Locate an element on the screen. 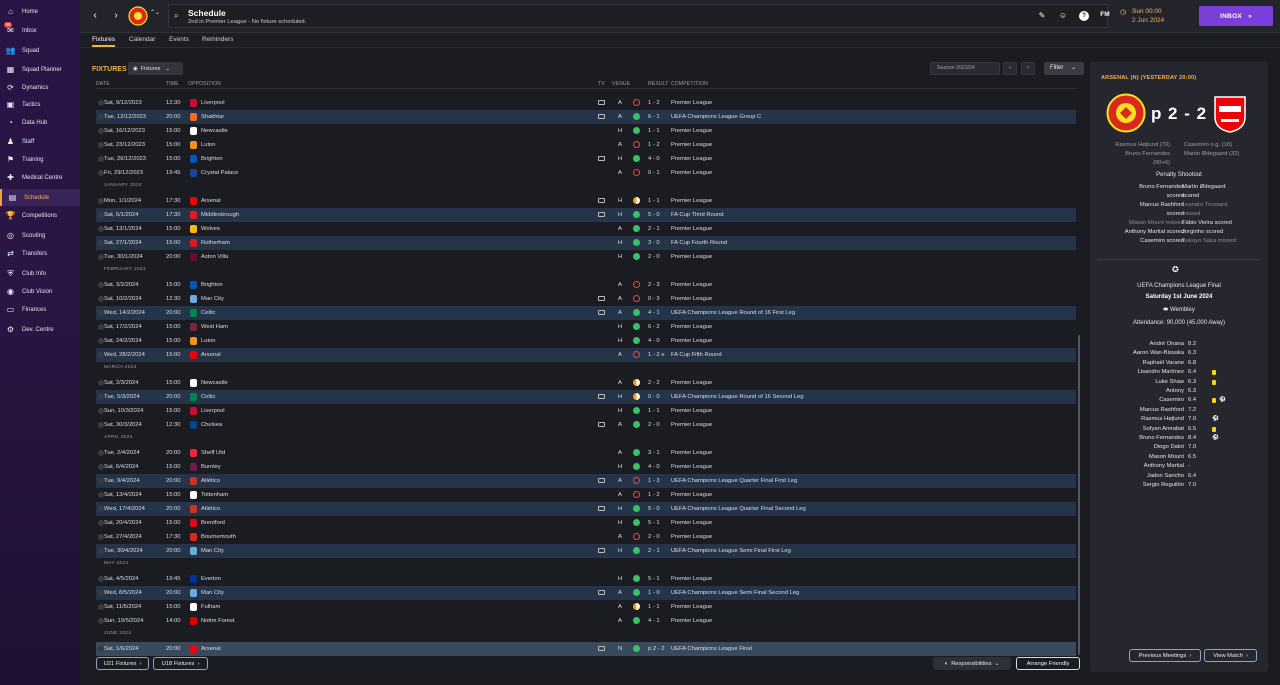 The height and width of the screenshot is (685, 1280). sidebar-item-inbox: ✉ Inbox 98 is located at coordinates (40, 30).